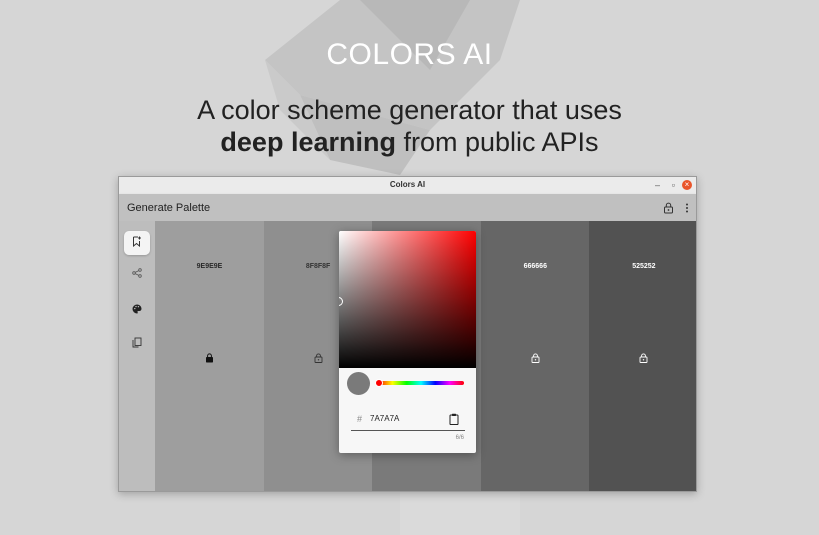  What do you see at coordinates (308, 142) in the screenshot?
I see `hero-subtitle-bold: deep learning` at bounding box center [308, 142].